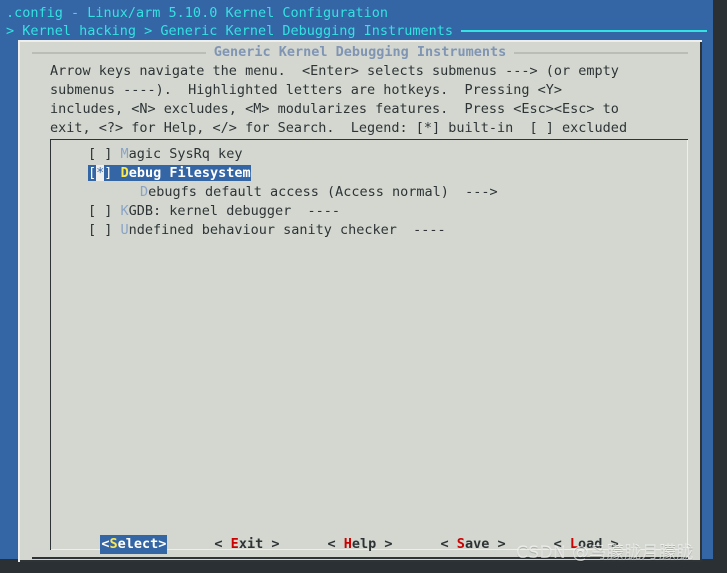  I want to click on exit-button: < Exit >, so click(246, 544).